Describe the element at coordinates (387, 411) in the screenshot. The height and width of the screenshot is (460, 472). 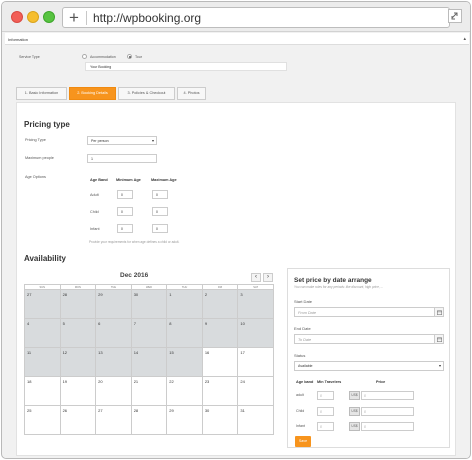
I see `child-price-input: 0` at that location.